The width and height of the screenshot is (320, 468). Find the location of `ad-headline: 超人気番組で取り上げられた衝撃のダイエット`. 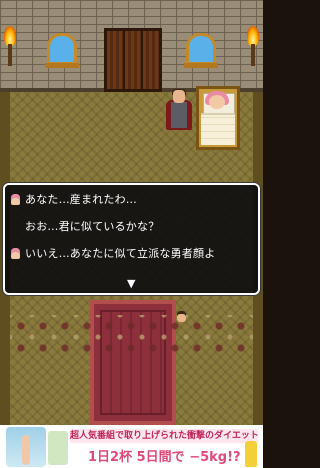

ad-headline: 超人気番組で取り上げられた衝撃のダイエット is located at coordinates (164, 436).